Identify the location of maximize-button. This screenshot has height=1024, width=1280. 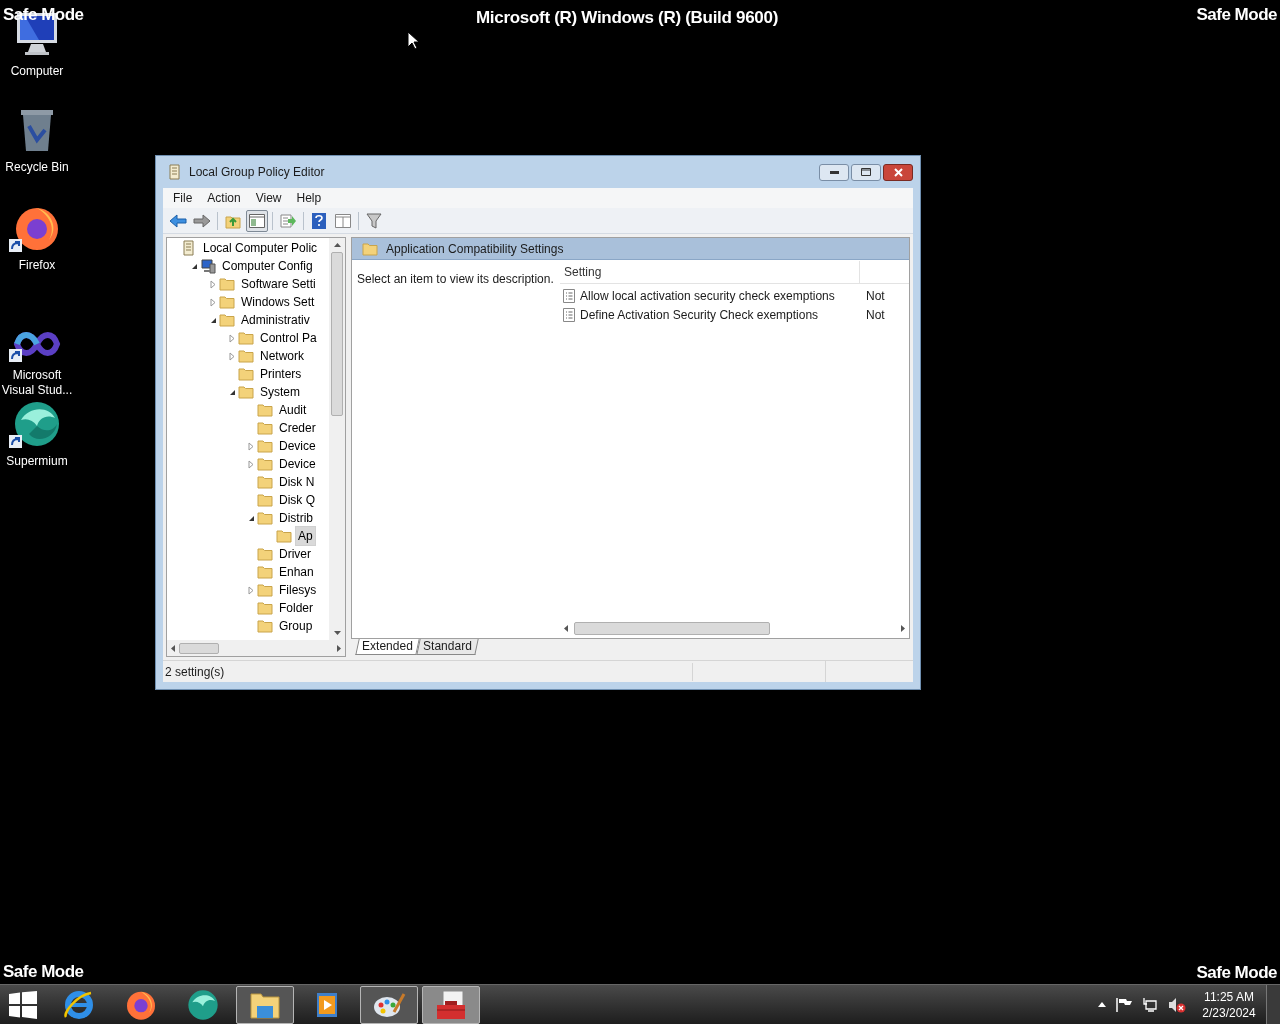
(866, 172).